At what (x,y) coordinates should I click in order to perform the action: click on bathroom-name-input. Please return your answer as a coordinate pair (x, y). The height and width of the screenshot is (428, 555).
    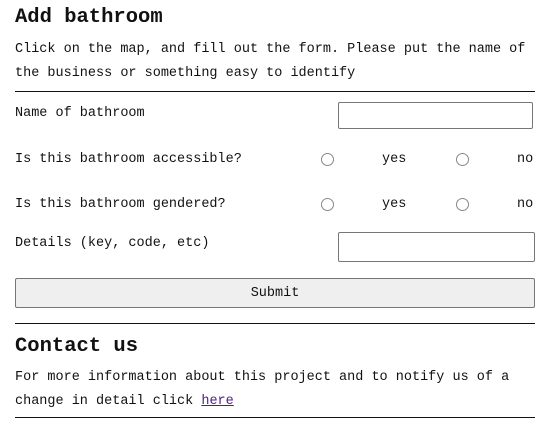
    Looking at the image, I should click on (435, 115).